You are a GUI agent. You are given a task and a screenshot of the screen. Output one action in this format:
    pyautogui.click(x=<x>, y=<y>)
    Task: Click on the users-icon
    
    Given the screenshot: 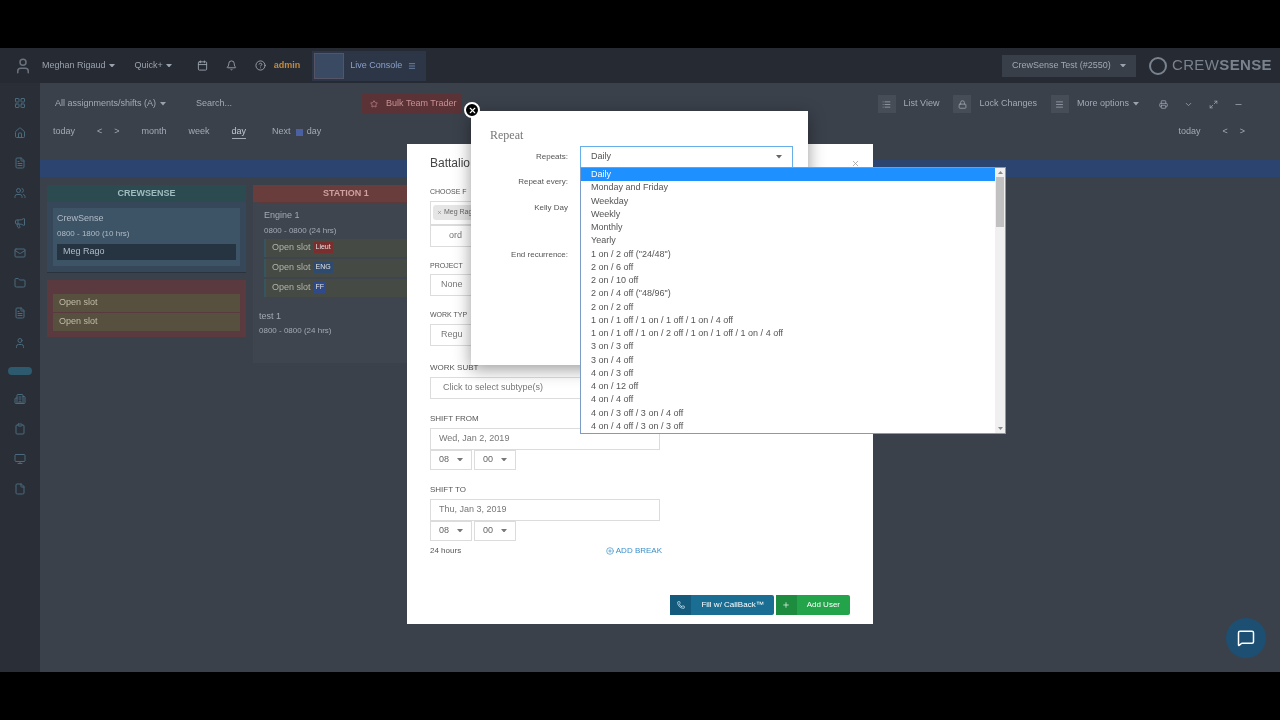 What is the action you would take?
    pyautogui.click(x=20, y=193)
    